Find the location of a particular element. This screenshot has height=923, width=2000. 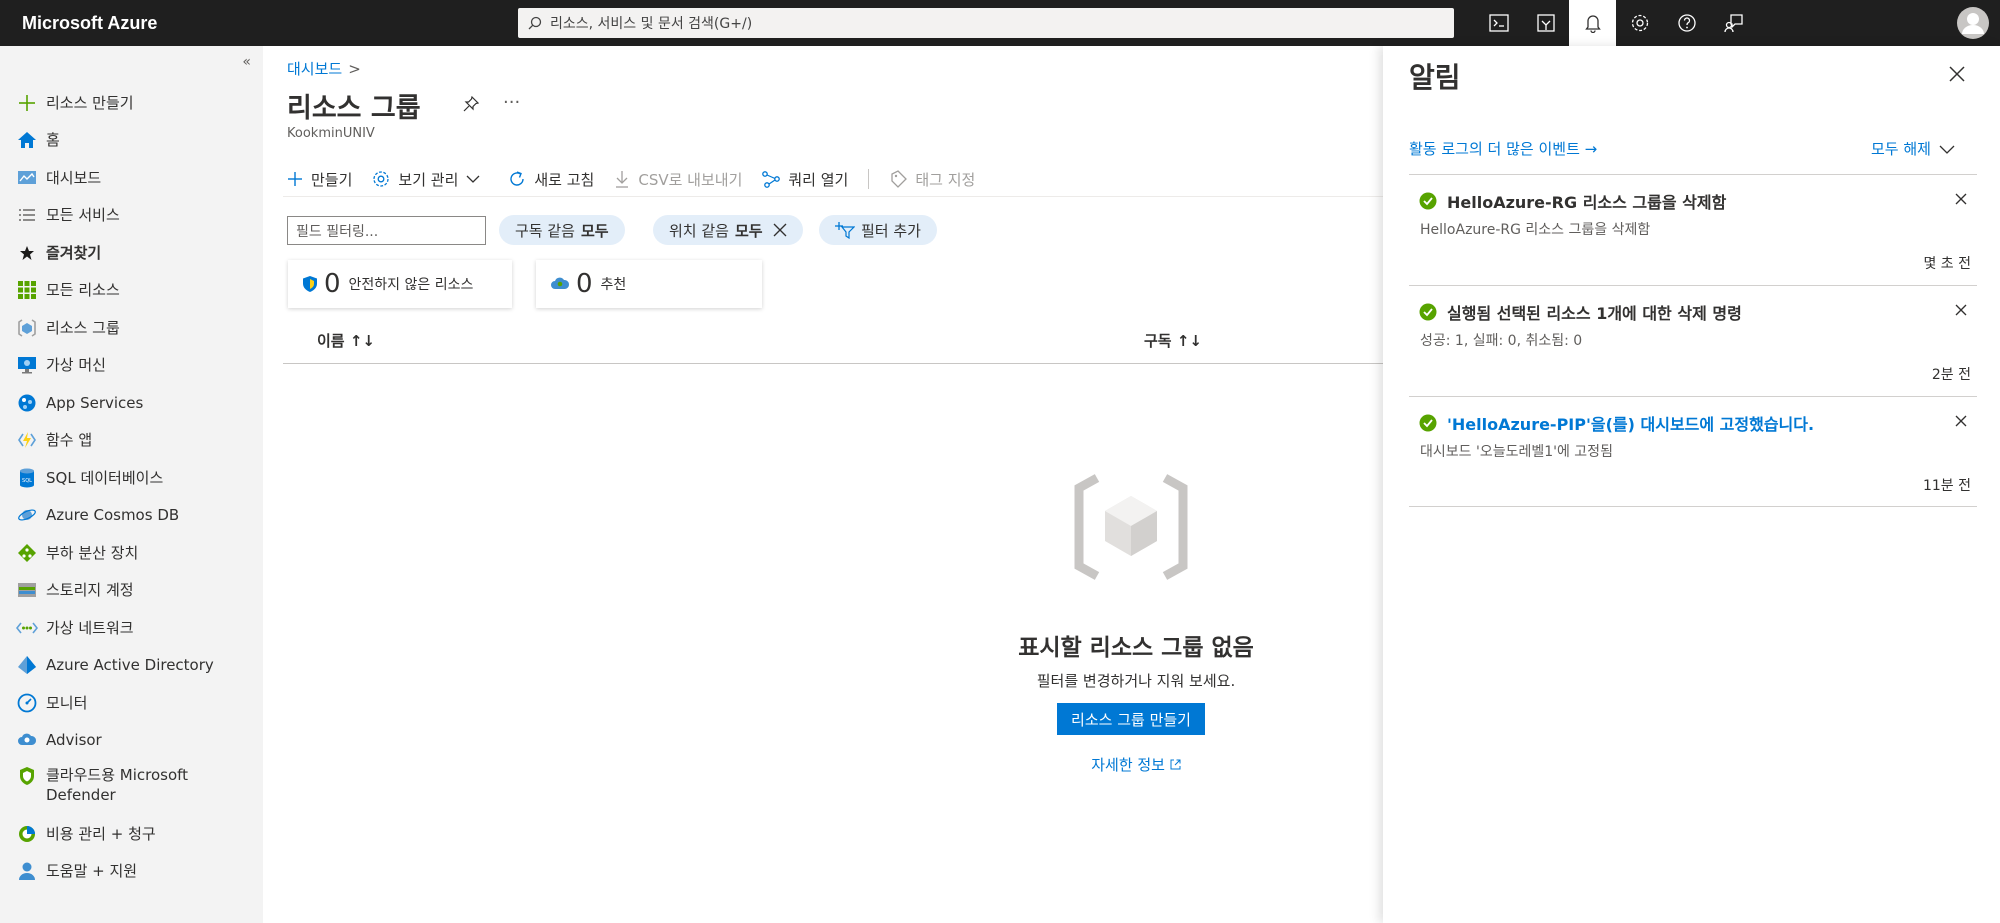

sidebar-item-active-directory: Azure Active Directory is located at coordinates (131, 666).